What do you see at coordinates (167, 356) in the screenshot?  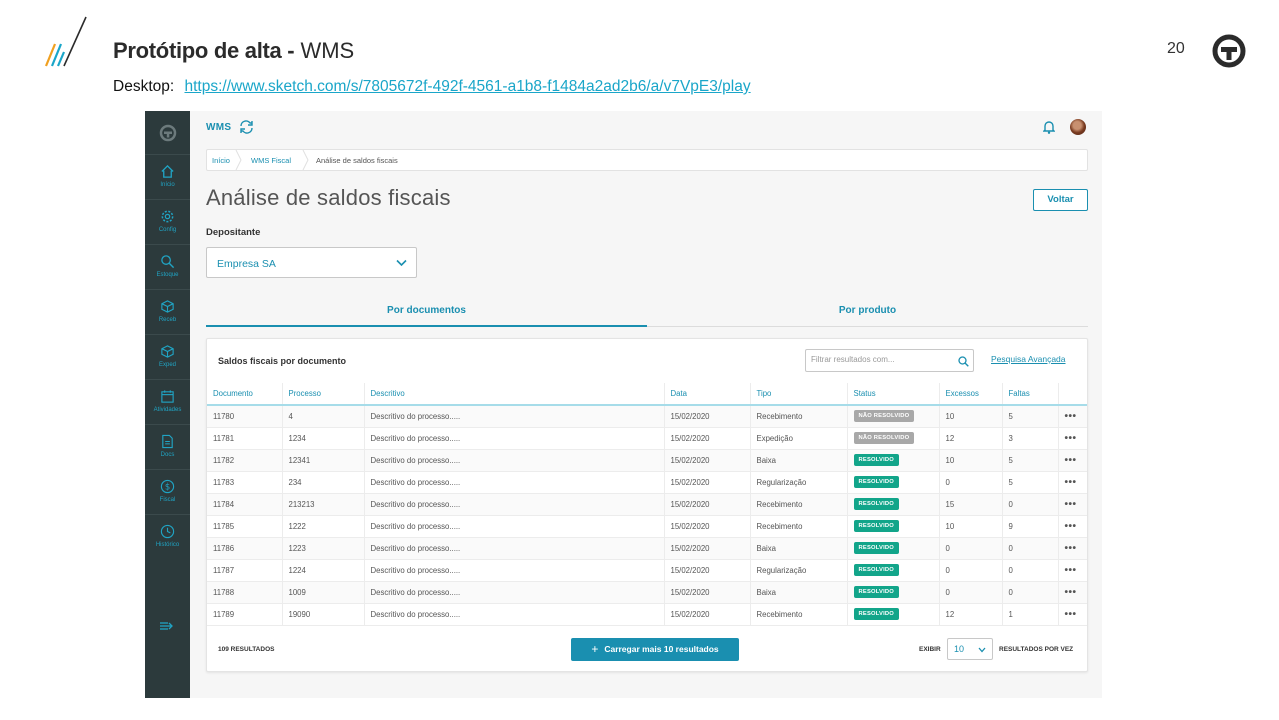 I see `sidebar-item-exped: Exped` at bounding box center [167, 356].